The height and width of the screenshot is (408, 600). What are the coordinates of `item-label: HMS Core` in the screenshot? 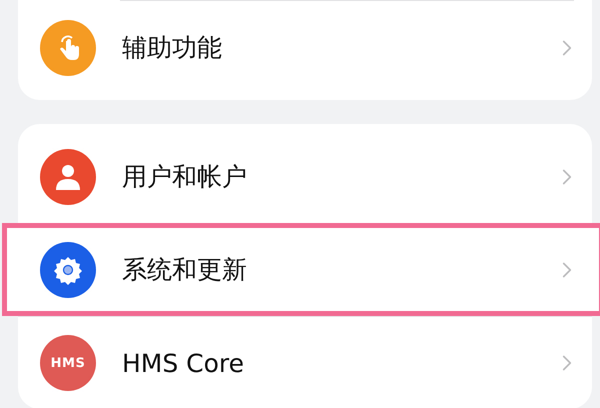 It's located at (184, 363).